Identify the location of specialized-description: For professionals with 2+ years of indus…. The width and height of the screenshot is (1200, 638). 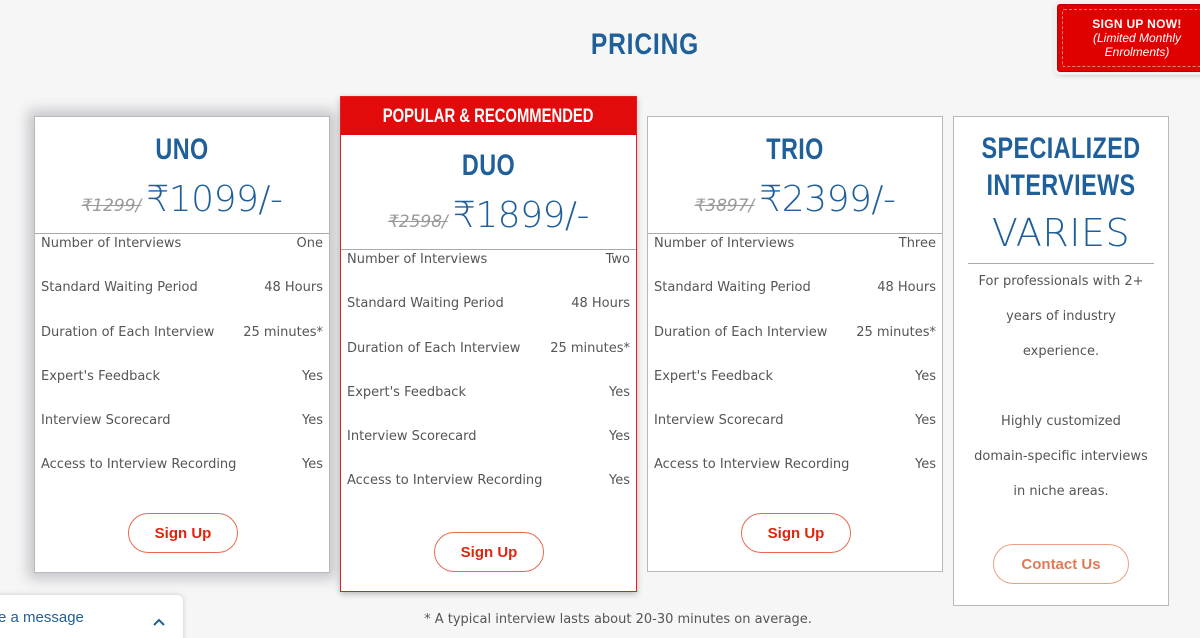
(1061, 386).